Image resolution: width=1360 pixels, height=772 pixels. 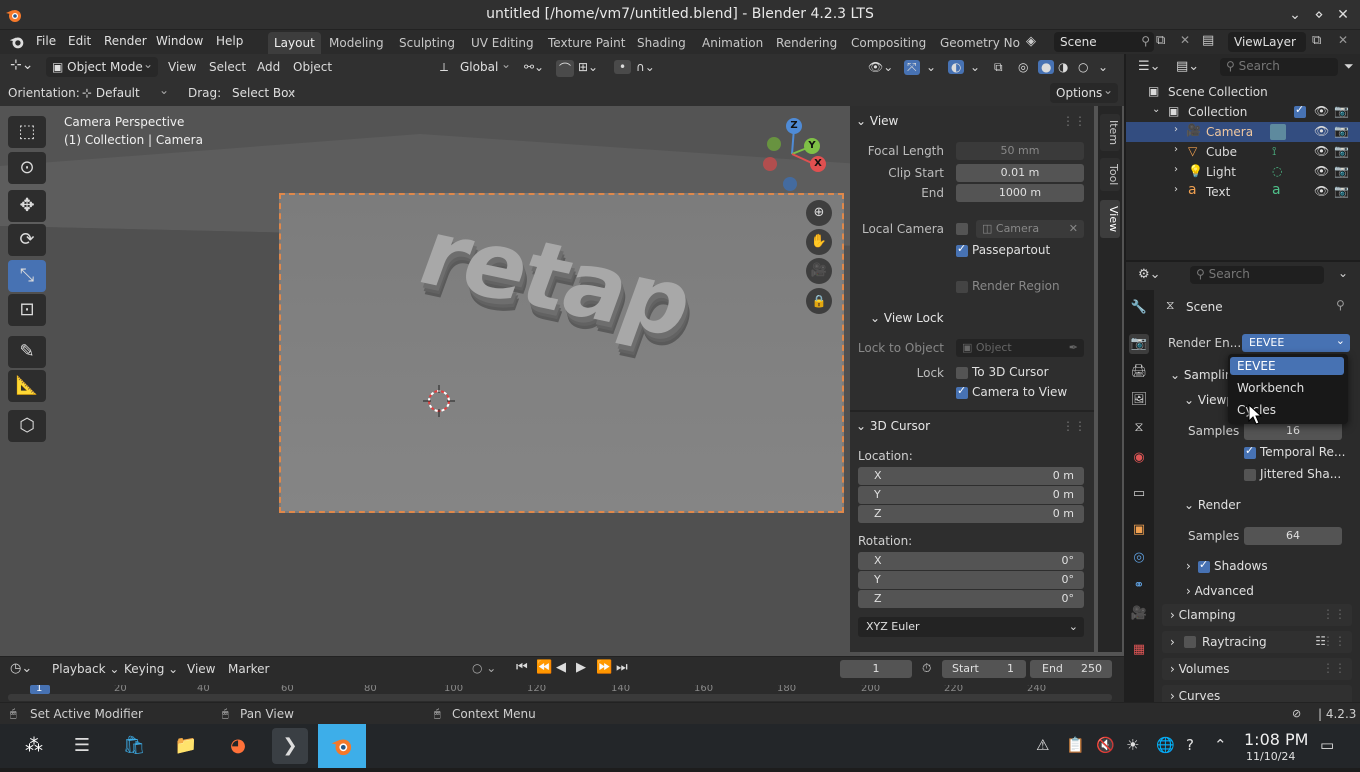 What do you see at coordinates (229, 41) in the screenshot?
I see `menu-help: Help` at bounding box center [229, 41].